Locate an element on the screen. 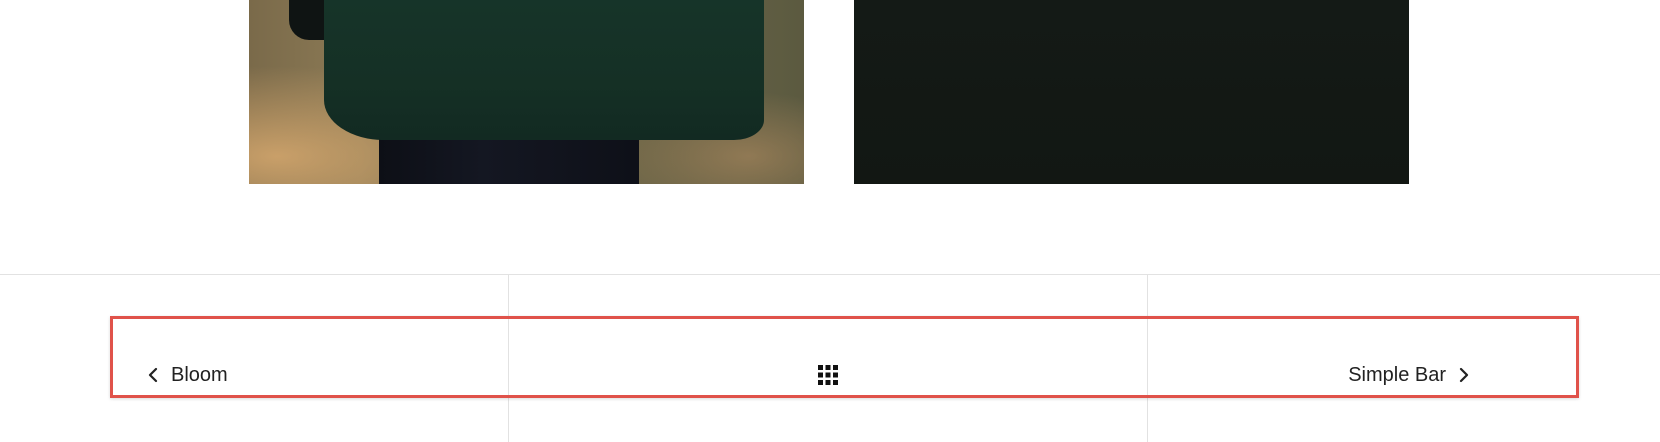  grid-icon is located at coordinates (828, 375).